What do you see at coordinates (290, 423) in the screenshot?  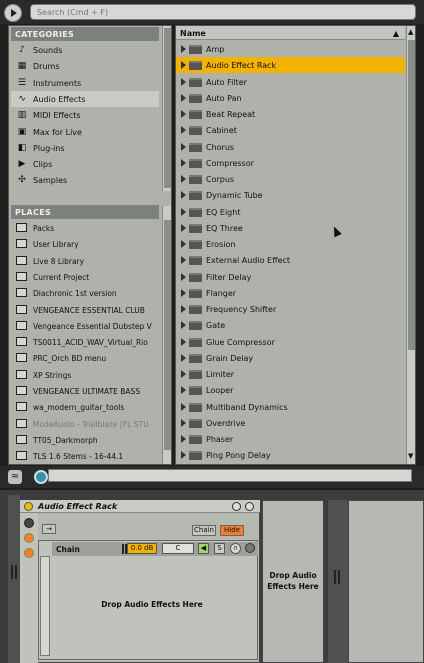 I see `browser-item: Overdrive` at bounding box center [290, 423].